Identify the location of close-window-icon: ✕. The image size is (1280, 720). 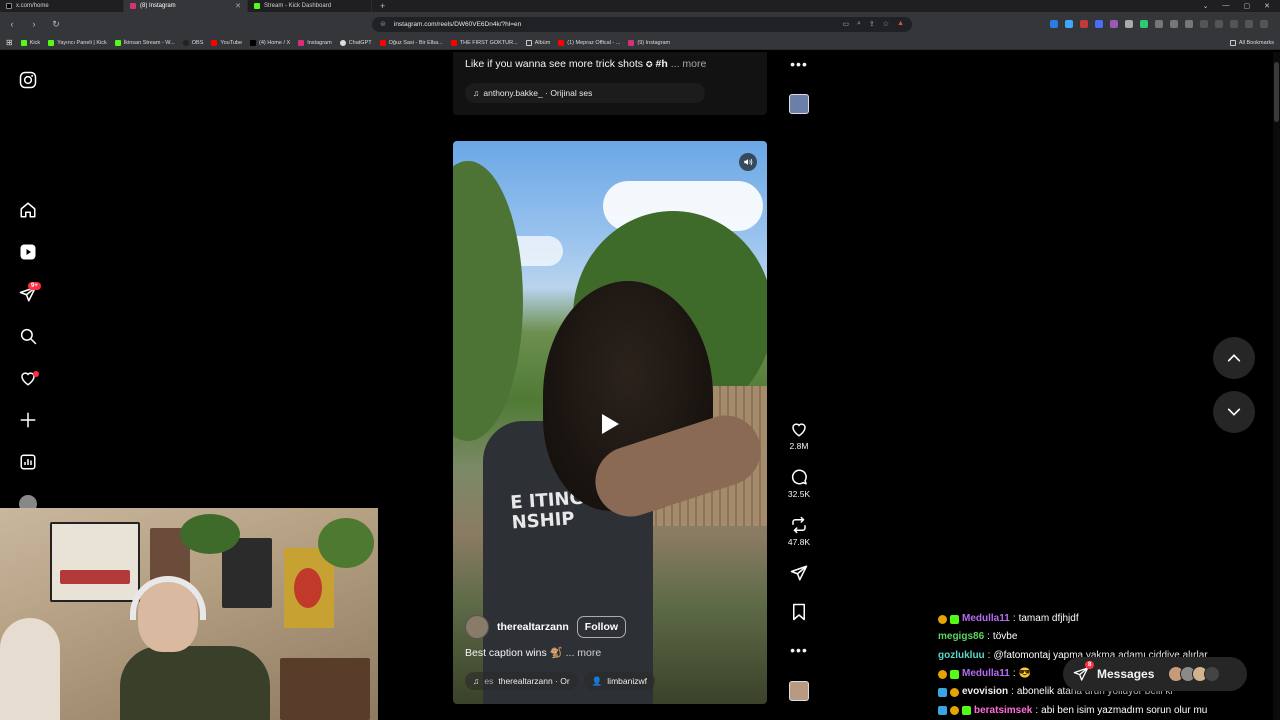
(1267, 6).